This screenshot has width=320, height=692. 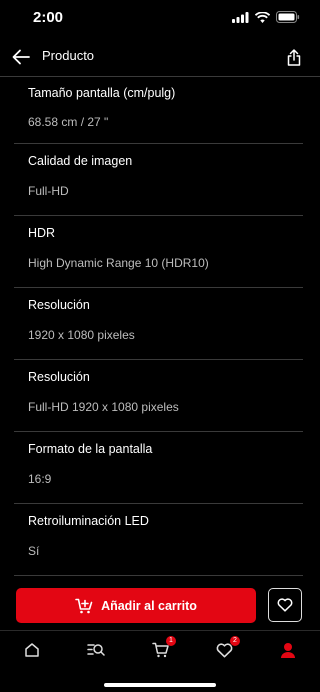 I want to click on tab-cart: 1, so click(x=163, y=648).